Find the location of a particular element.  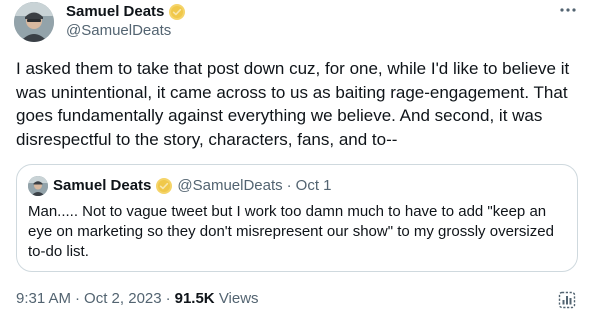

author-avatar is located at coordinates (34, 22).